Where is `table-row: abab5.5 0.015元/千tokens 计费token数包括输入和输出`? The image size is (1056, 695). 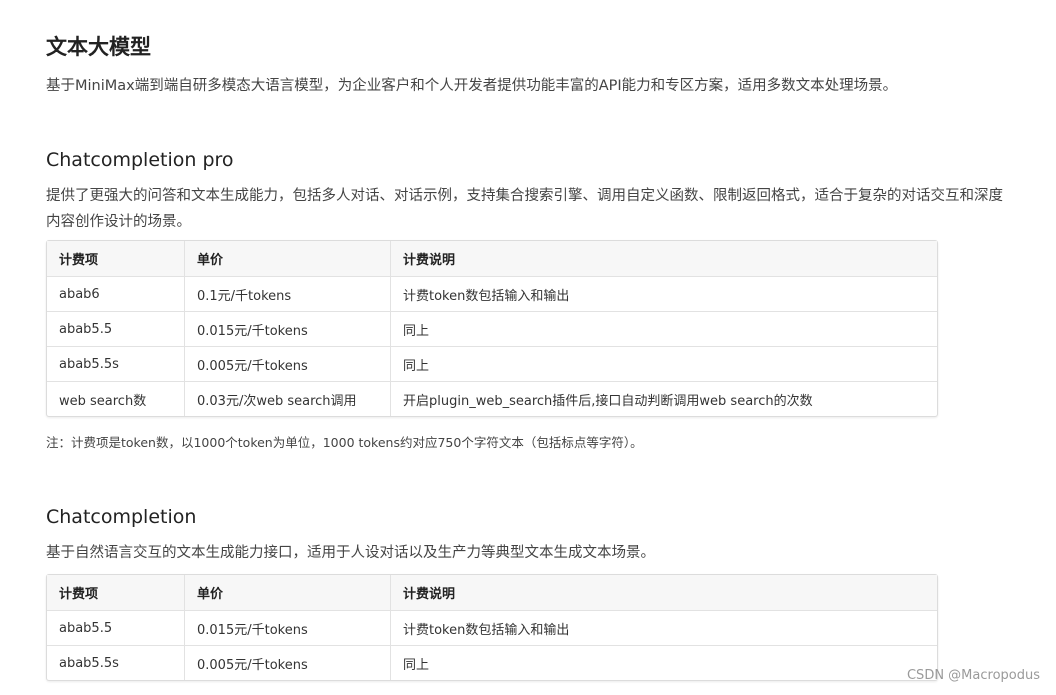
table-row: abab5.5 0.015元/千tokens 计费token数包括输入和输出 is located at coordinates (492, 627).